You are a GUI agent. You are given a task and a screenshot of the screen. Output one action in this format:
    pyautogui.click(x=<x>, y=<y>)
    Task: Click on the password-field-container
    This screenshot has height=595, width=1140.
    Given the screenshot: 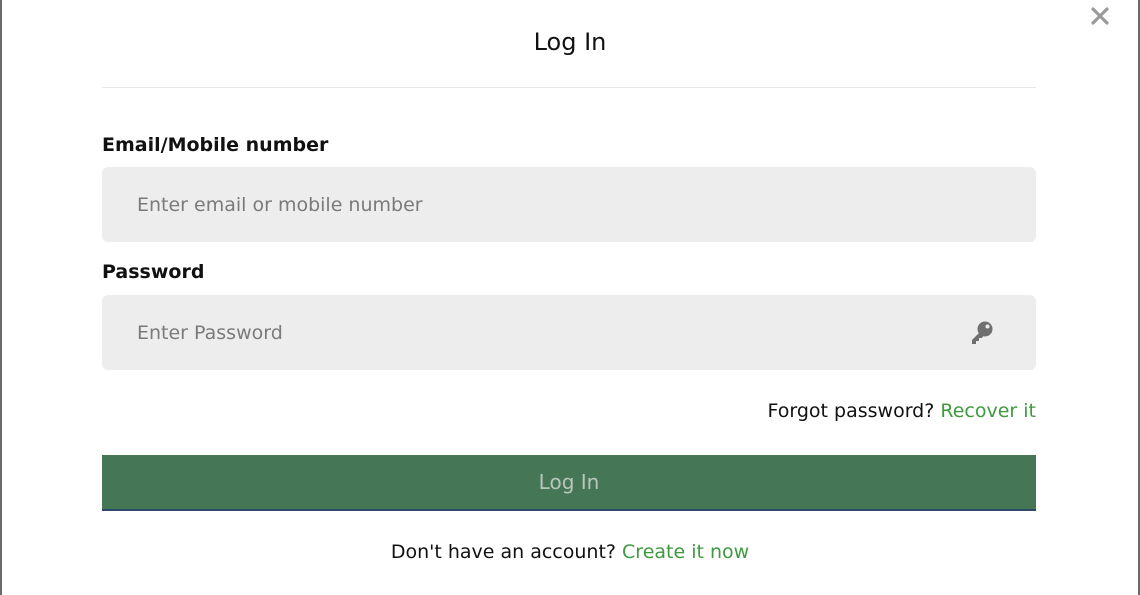 What is the action you would take?
    pyautogui.click(x=569, y=332)
    